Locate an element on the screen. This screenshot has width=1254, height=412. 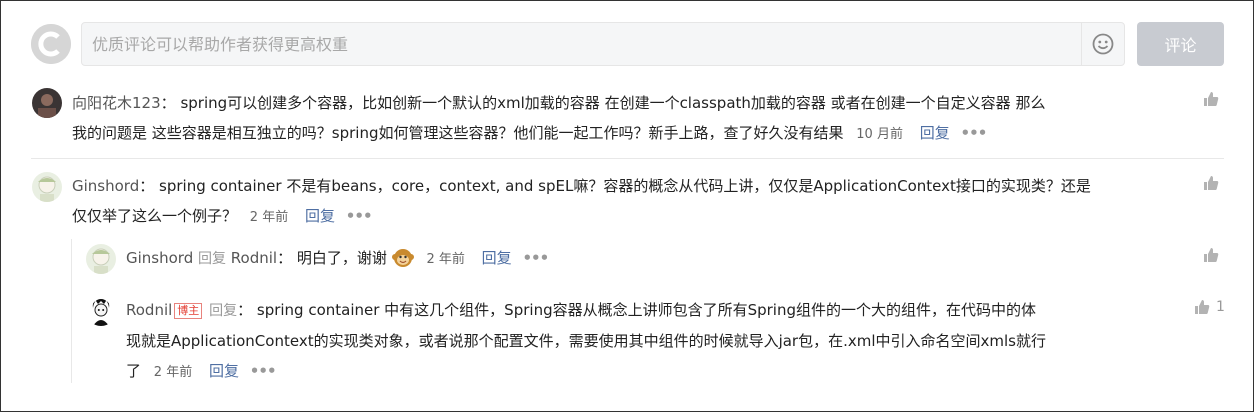
like-button: 1 is located at coordinates (1209, 307).